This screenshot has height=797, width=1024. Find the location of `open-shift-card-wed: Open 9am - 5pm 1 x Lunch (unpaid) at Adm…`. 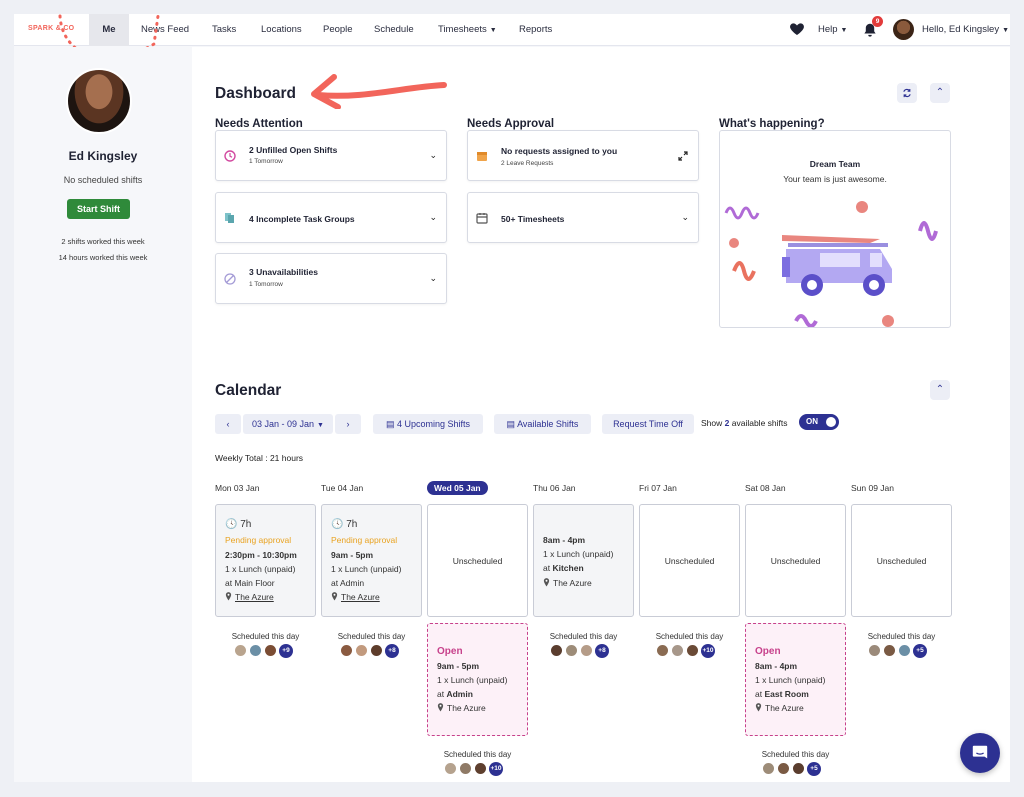

open-shift-card-wed: Open 9am - 5pm 1 x Lunch (unpaid) at Adm… is located at coordinates (477, 679).